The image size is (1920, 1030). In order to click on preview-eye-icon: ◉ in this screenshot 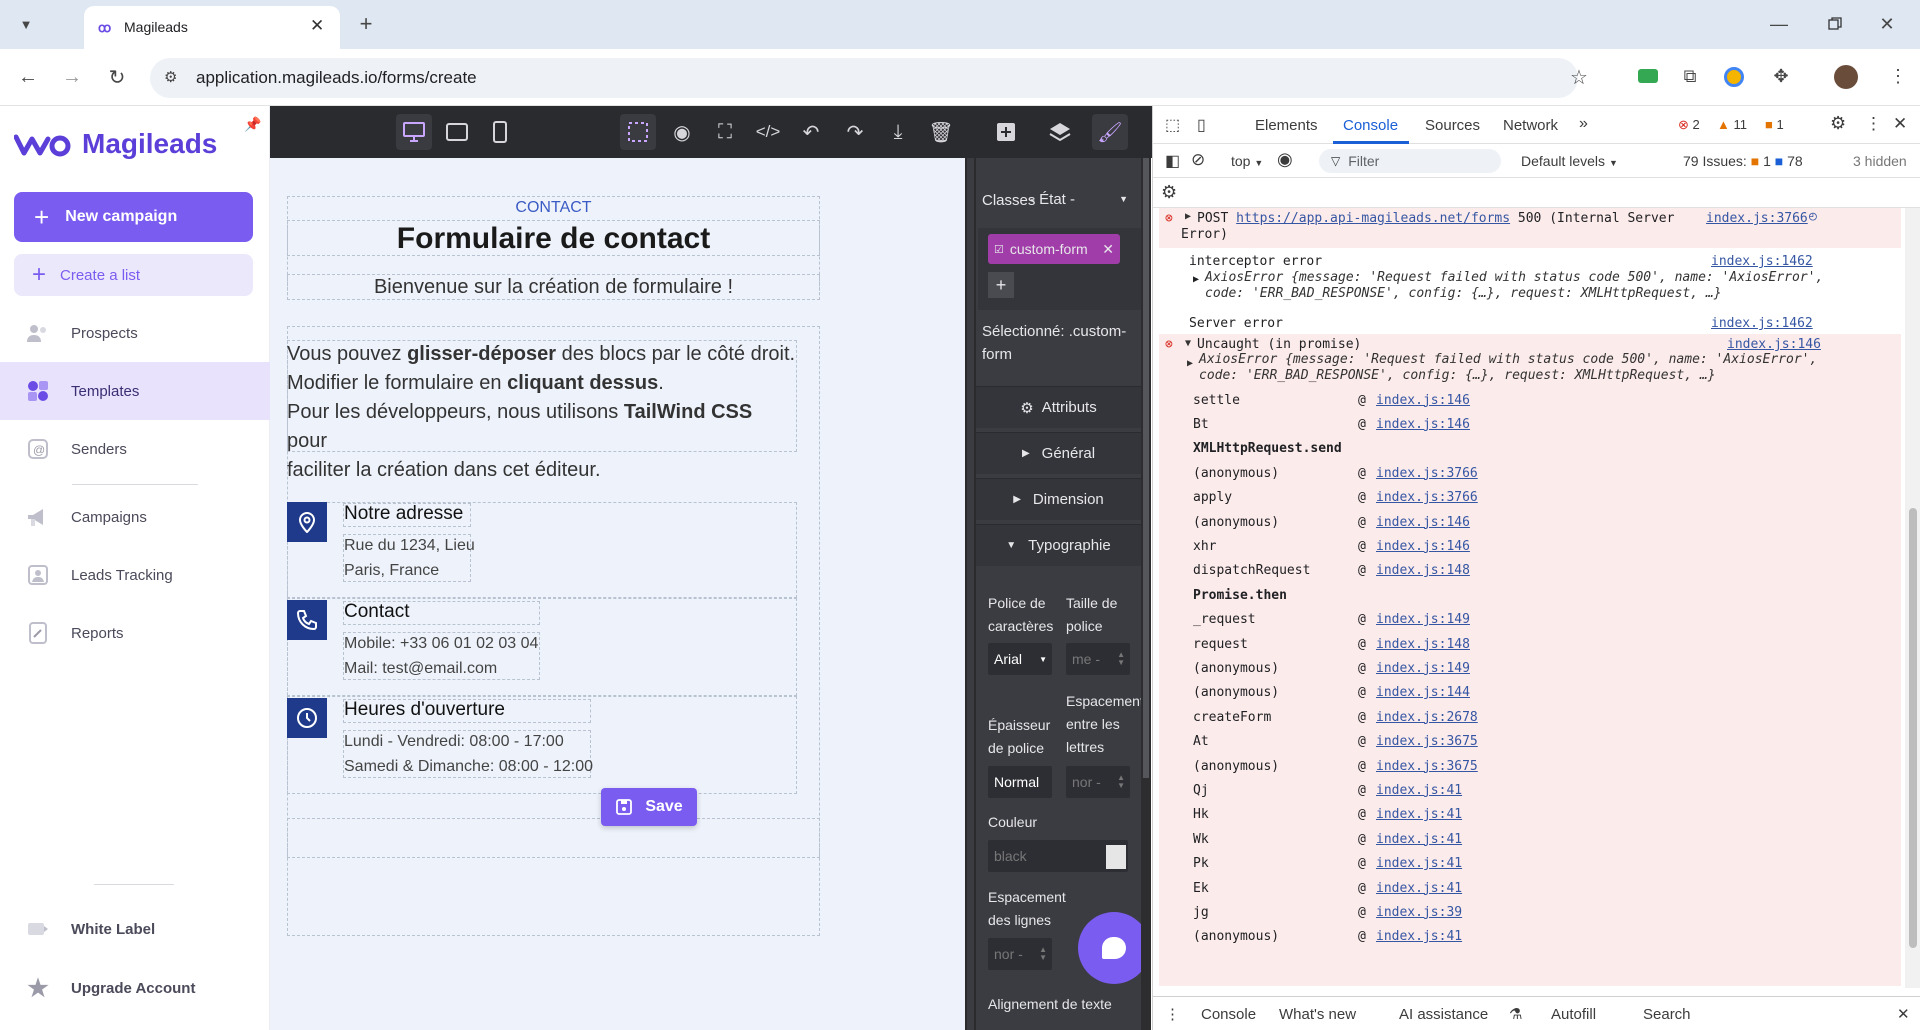, I will do `click(682, 132)`.